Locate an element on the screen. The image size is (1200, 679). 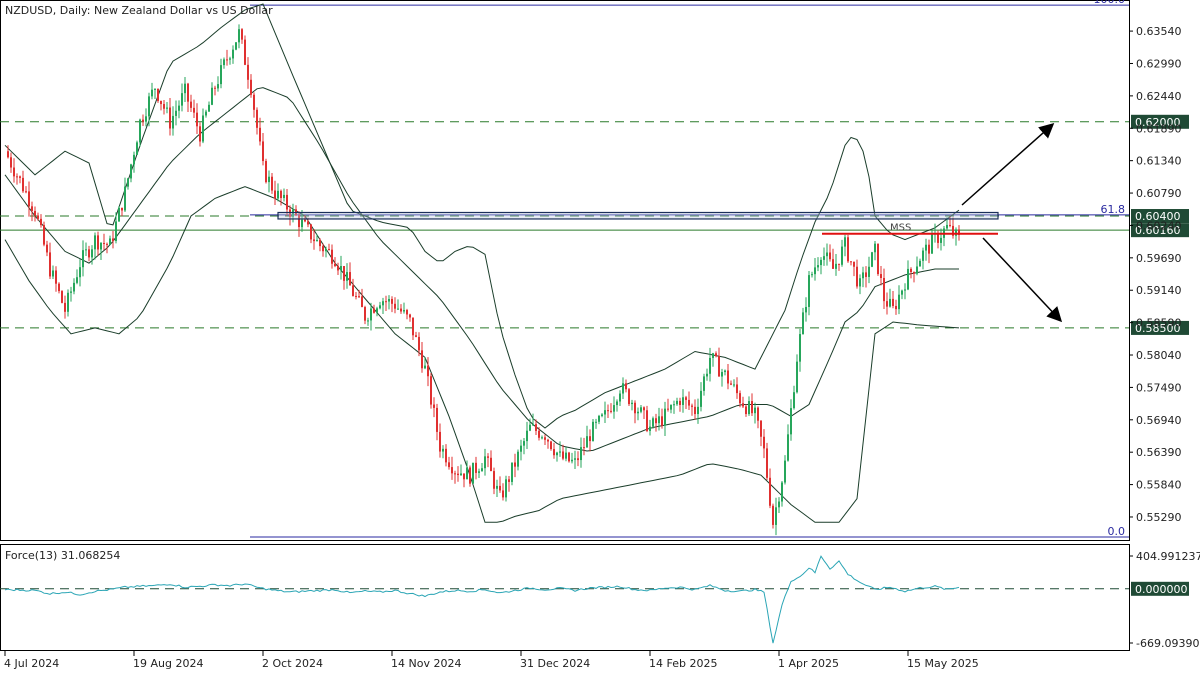
price-tick-label: 0.58040 is located at coordinates (1159, 355).